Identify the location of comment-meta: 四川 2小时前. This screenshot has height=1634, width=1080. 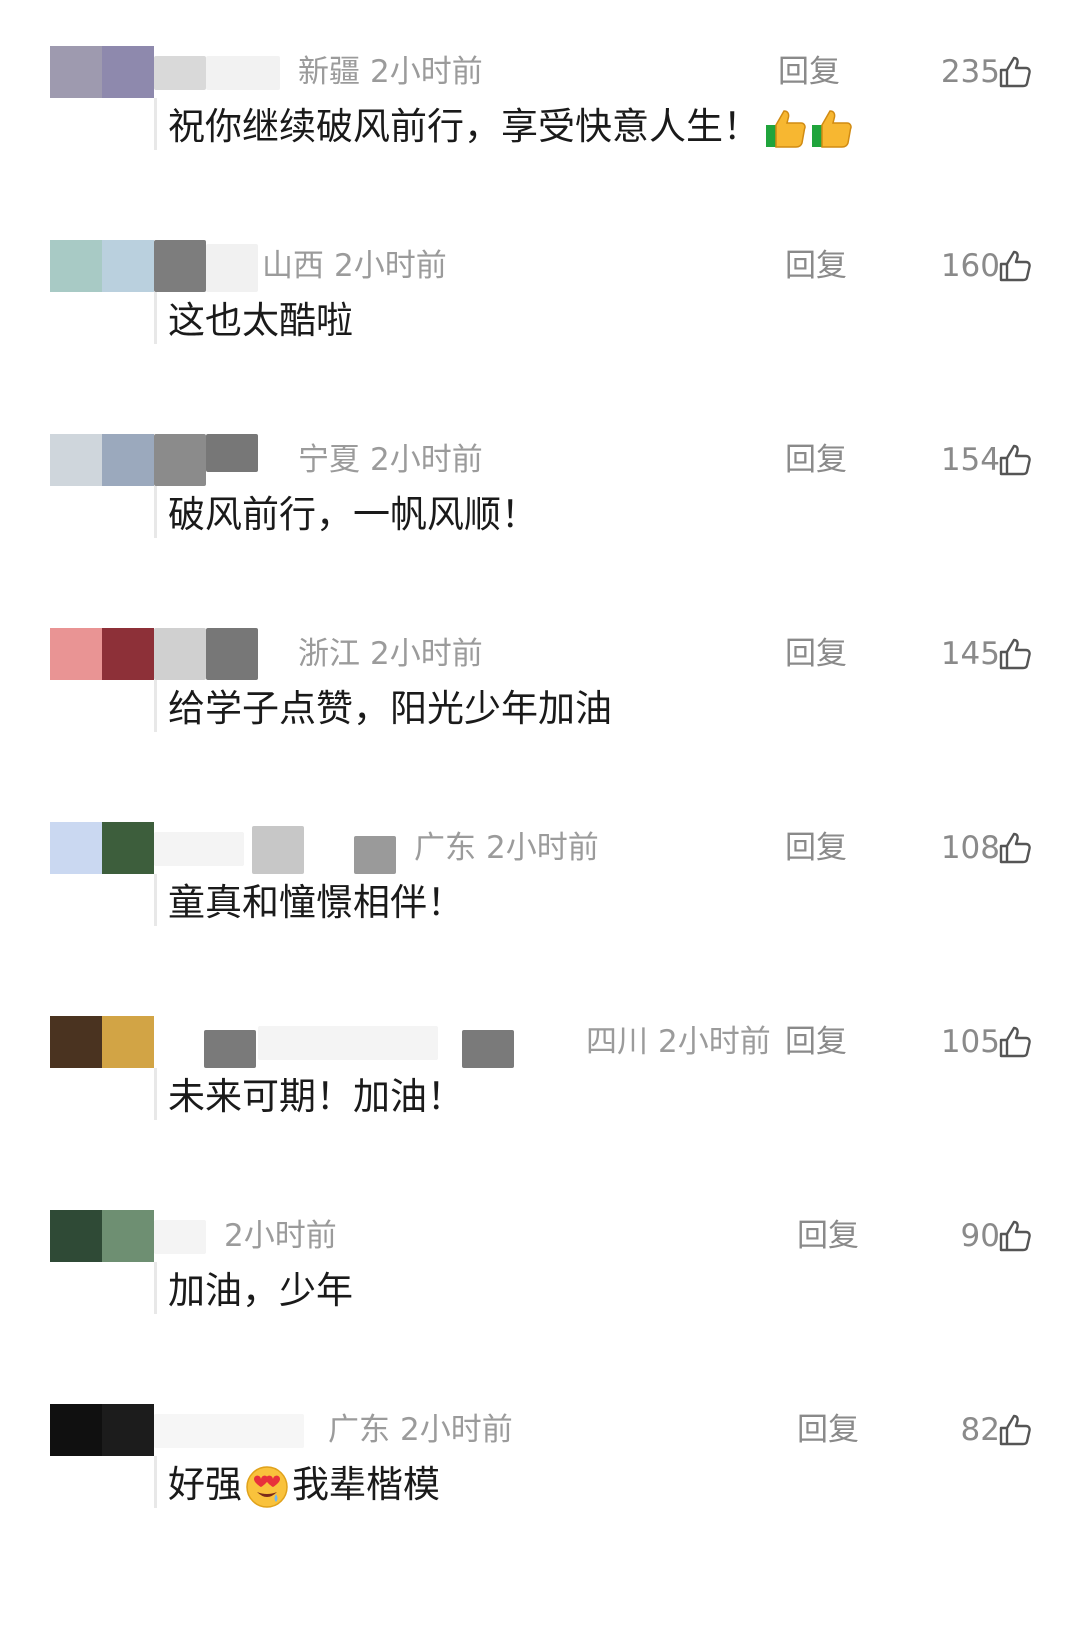
(678, 1042).